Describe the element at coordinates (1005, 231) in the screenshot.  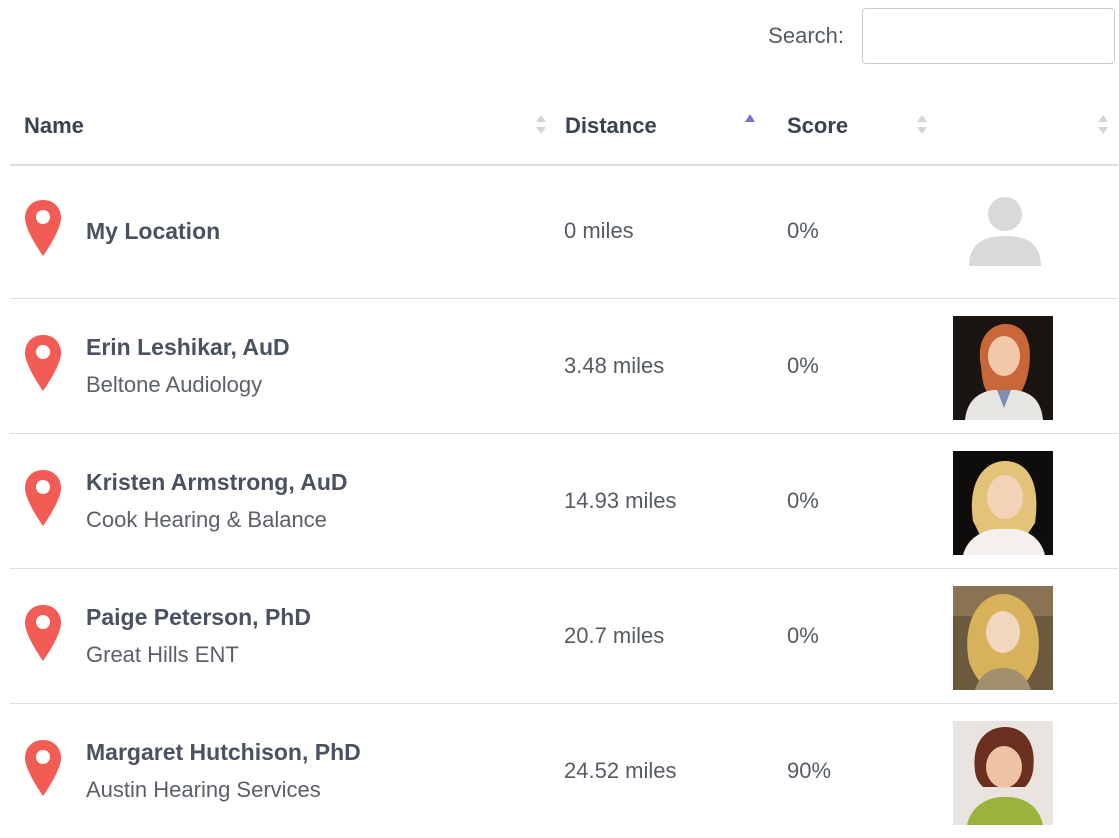
I see `placeholder-avatar-icon` at that location.